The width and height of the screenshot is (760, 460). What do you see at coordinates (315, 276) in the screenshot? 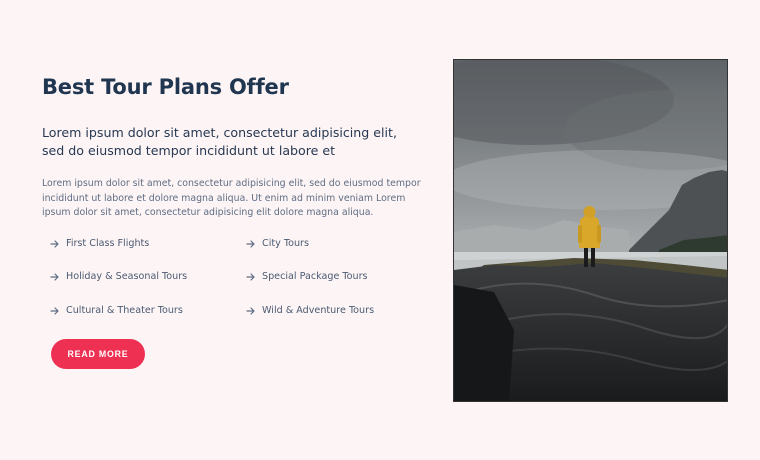
I see `feature-label: Special Package Tours` at bounding box center [315, 276].